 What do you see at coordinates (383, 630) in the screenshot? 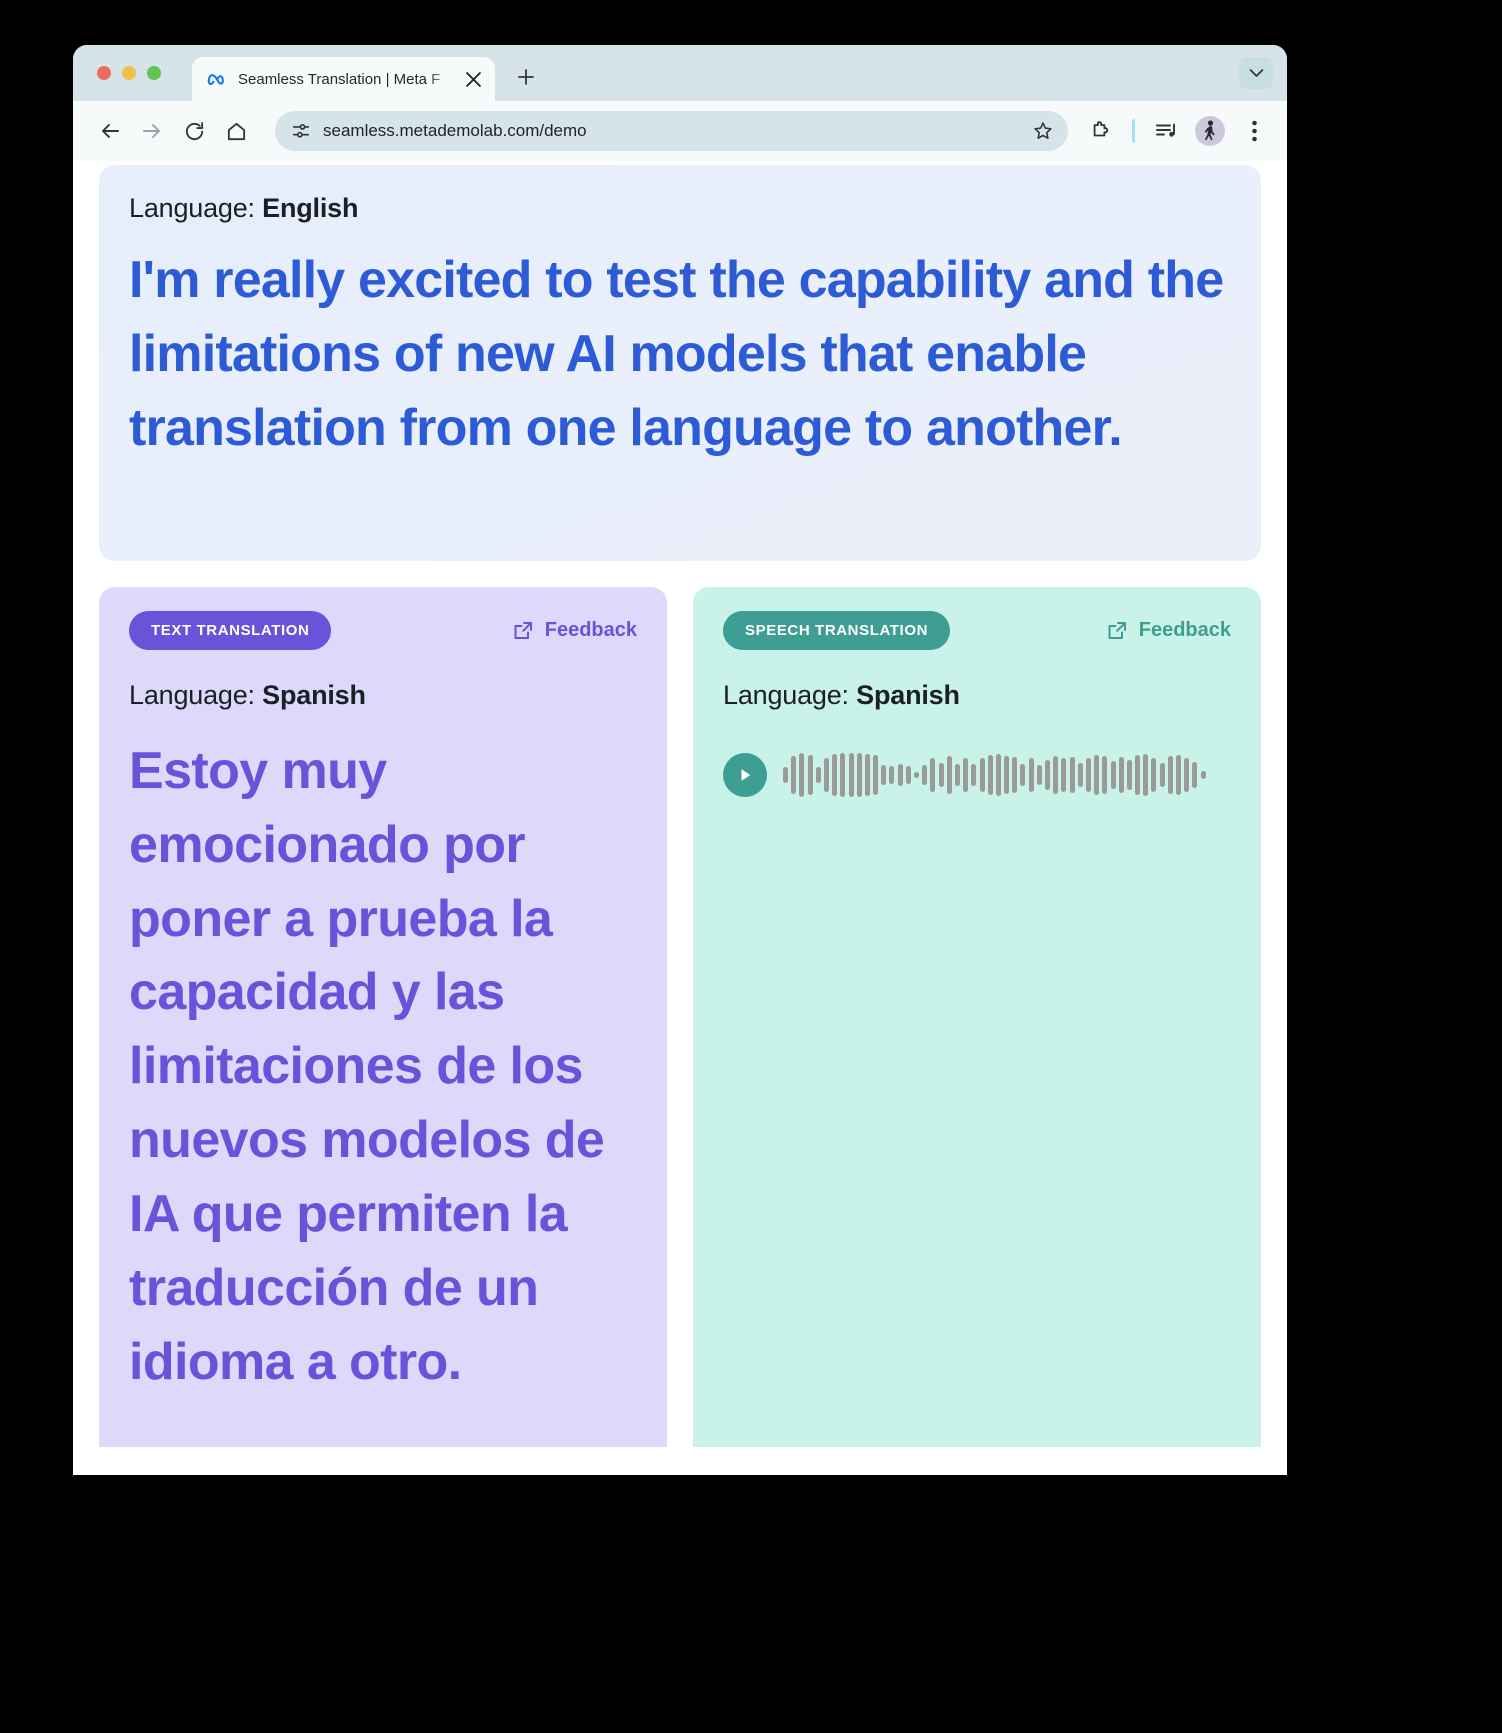
I see `text-panel-header: TEXT TRANSLATION Feedback` at bounding box center [383, 630].